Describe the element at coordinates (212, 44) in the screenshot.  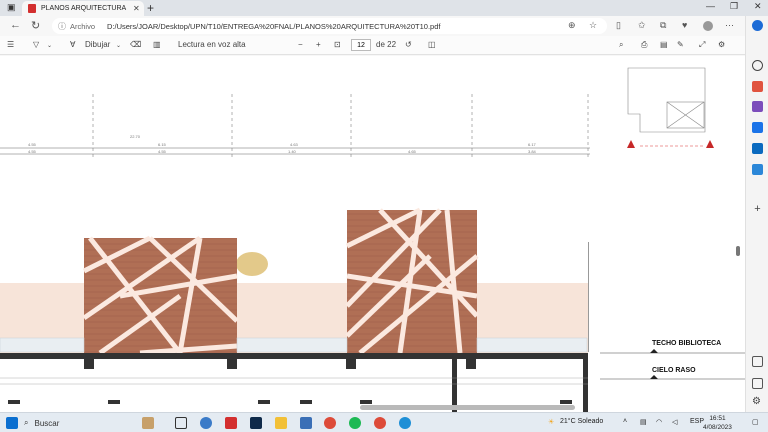
I see `read-aloud-button: Lectura en voz alta` at that location.